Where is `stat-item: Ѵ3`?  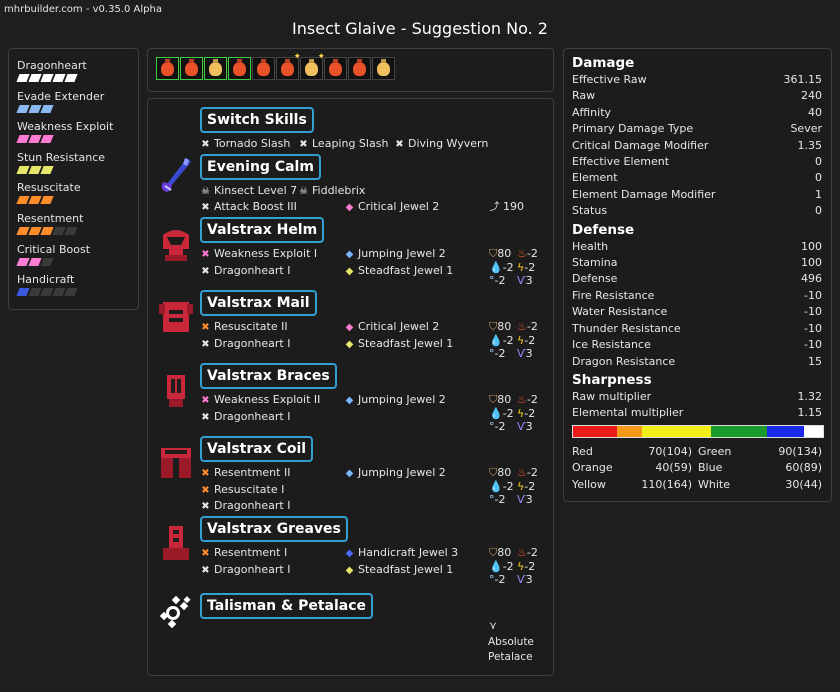
stat-item: Ѵ3 is located at coordinates (531, 580).